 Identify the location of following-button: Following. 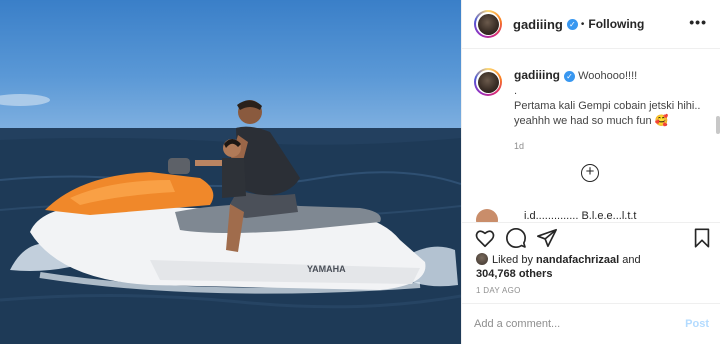
(616, 24).